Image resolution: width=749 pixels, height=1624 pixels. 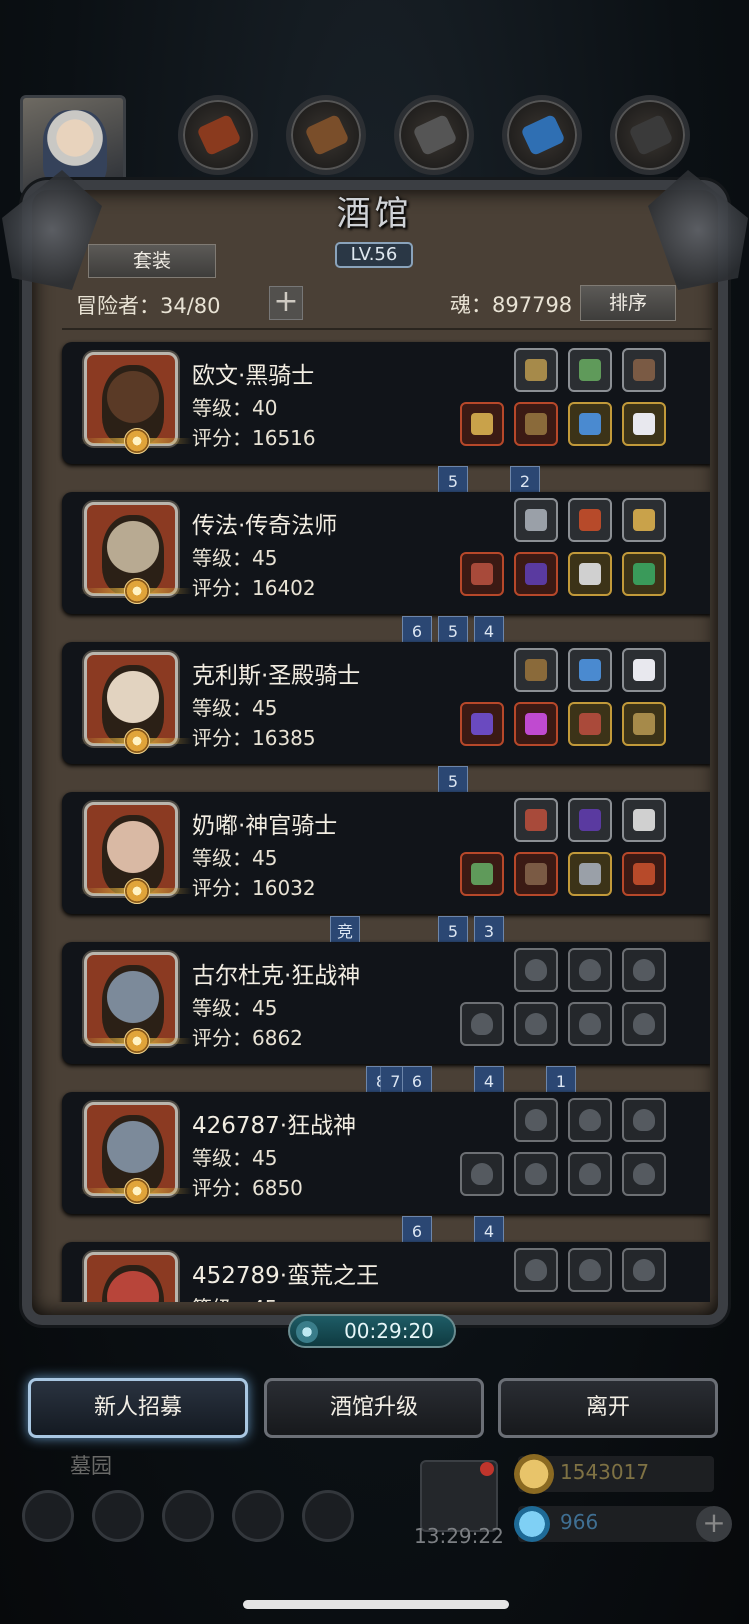 What do you see at coordinates (532, 1524) in the screenshot?
I see `gem-icon` at bounding box center [532, 1524].